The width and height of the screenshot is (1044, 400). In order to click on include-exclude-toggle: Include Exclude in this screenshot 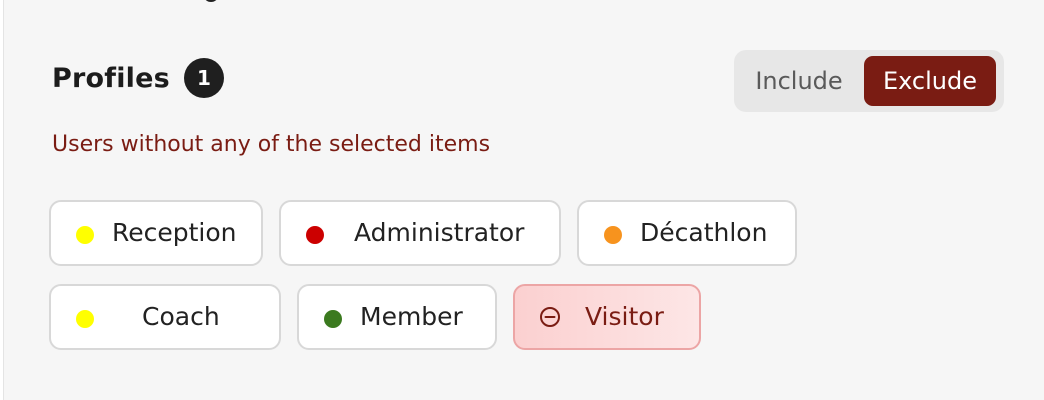, I will do `click(869, 81)`.